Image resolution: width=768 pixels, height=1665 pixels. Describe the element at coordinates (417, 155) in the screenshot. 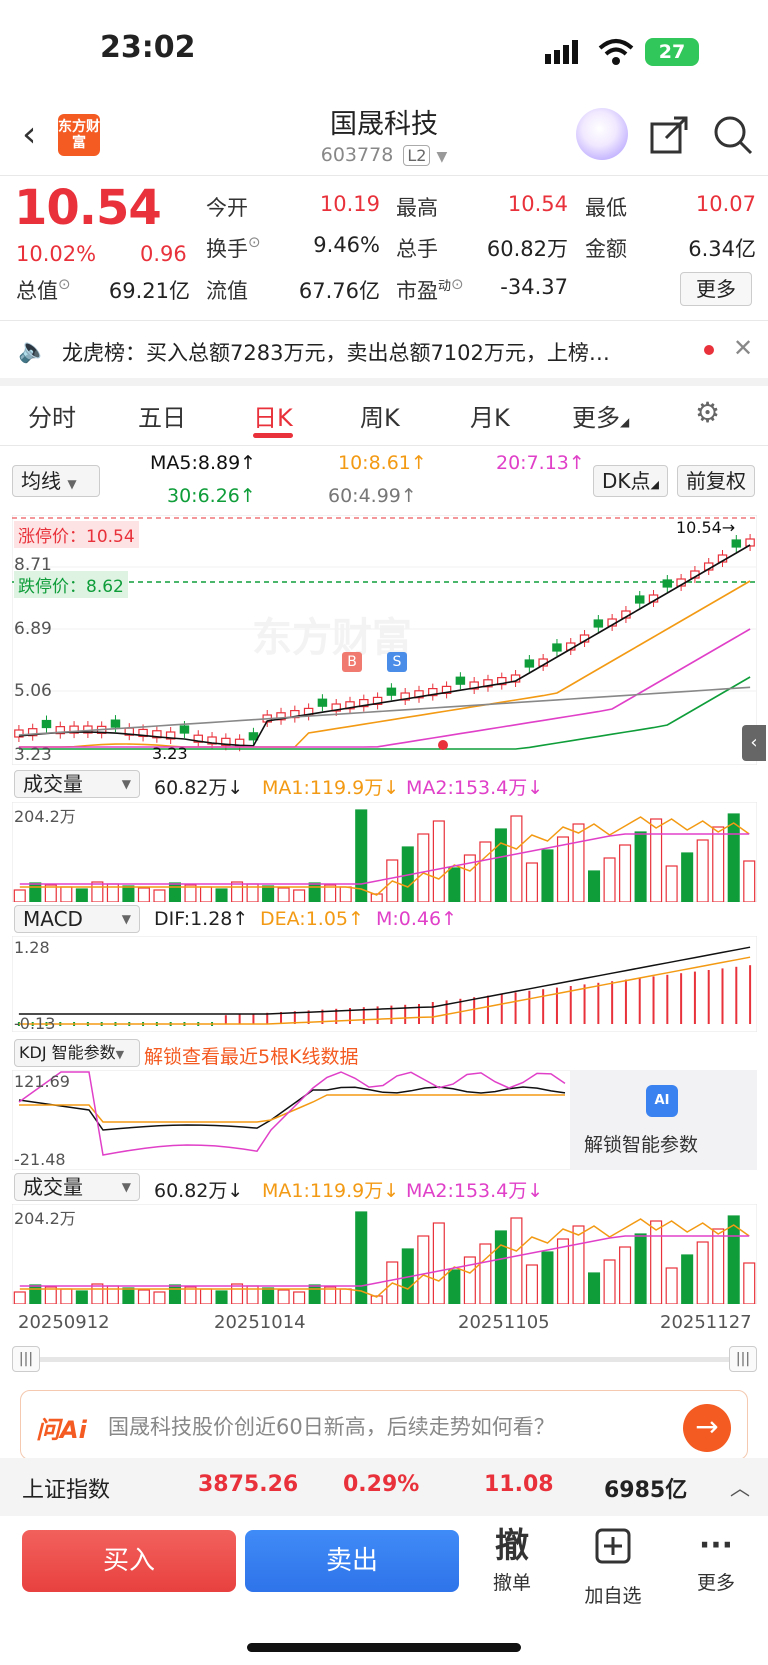

I see `level-badge: L2` at that location.